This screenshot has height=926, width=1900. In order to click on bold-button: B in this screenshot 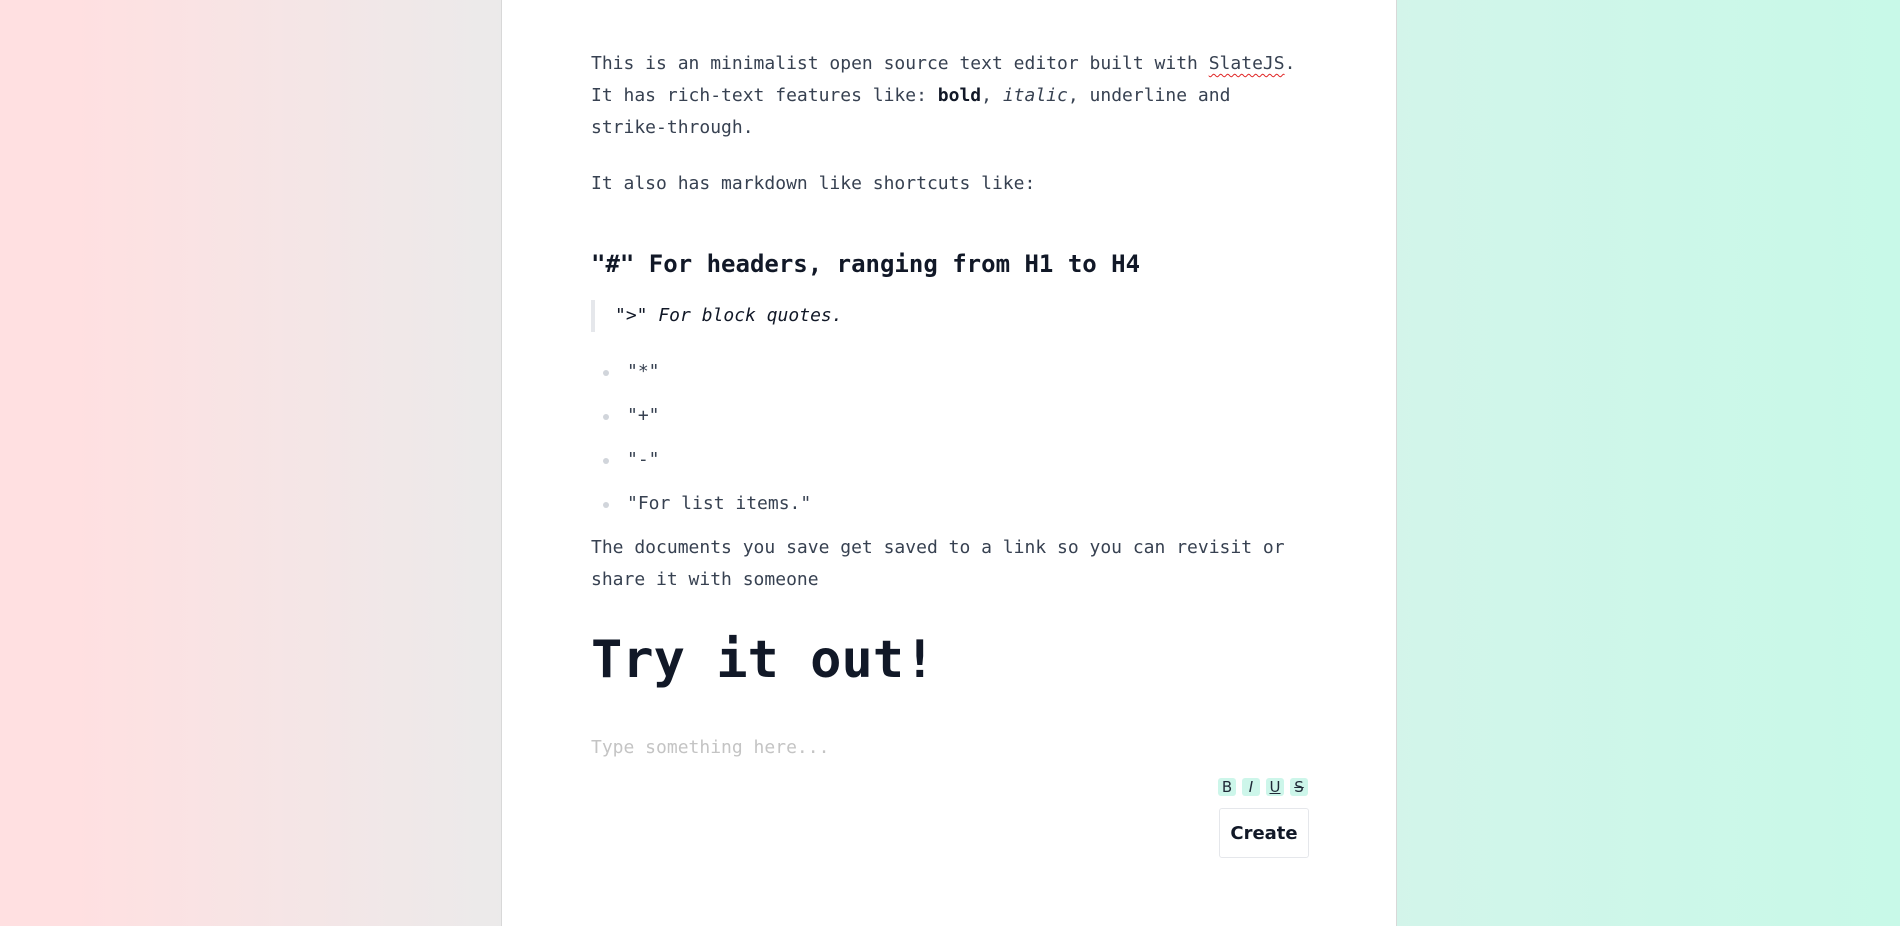, I will do `click(1227, 787)`.